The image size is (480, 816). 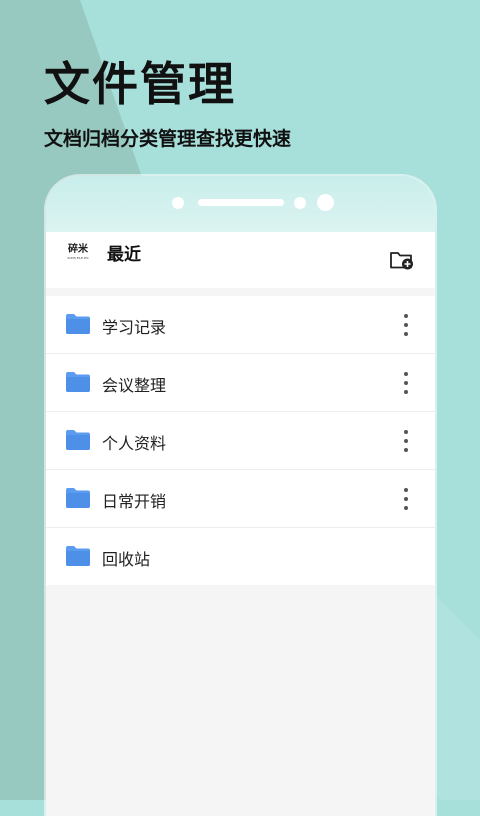 What do you see at coordinates (240, 499) in the screenshot?
I see `folder-row: 日常开销` at bounding box center [240, 499].